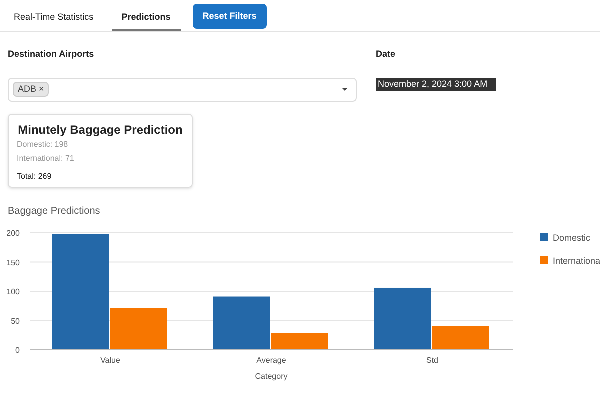 The width and height of the screenshot is (600, 406). I want to click on field-label: Date, so click(386, 54).